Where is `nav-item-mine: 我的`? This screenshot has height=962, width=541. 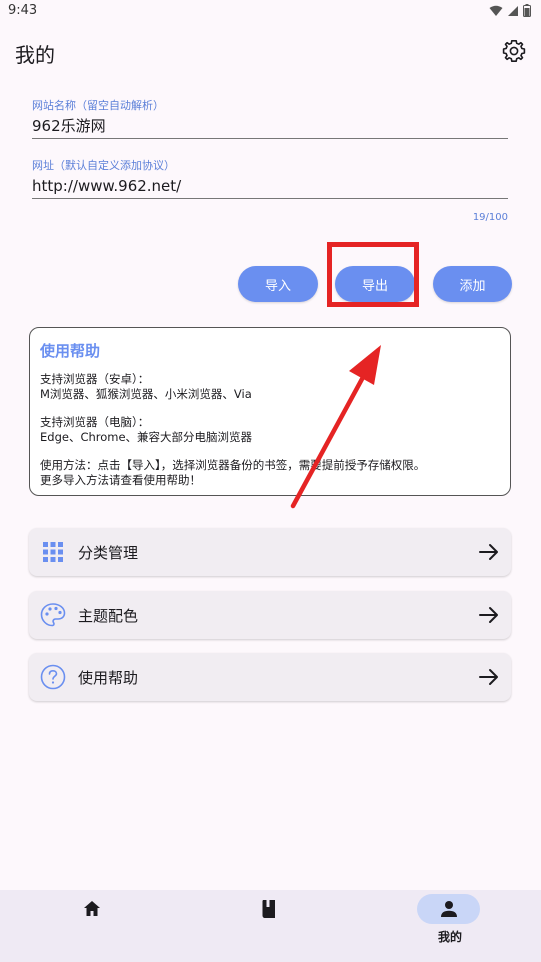
nav-item-mine: 我的 is located at coordinates (450, 926).